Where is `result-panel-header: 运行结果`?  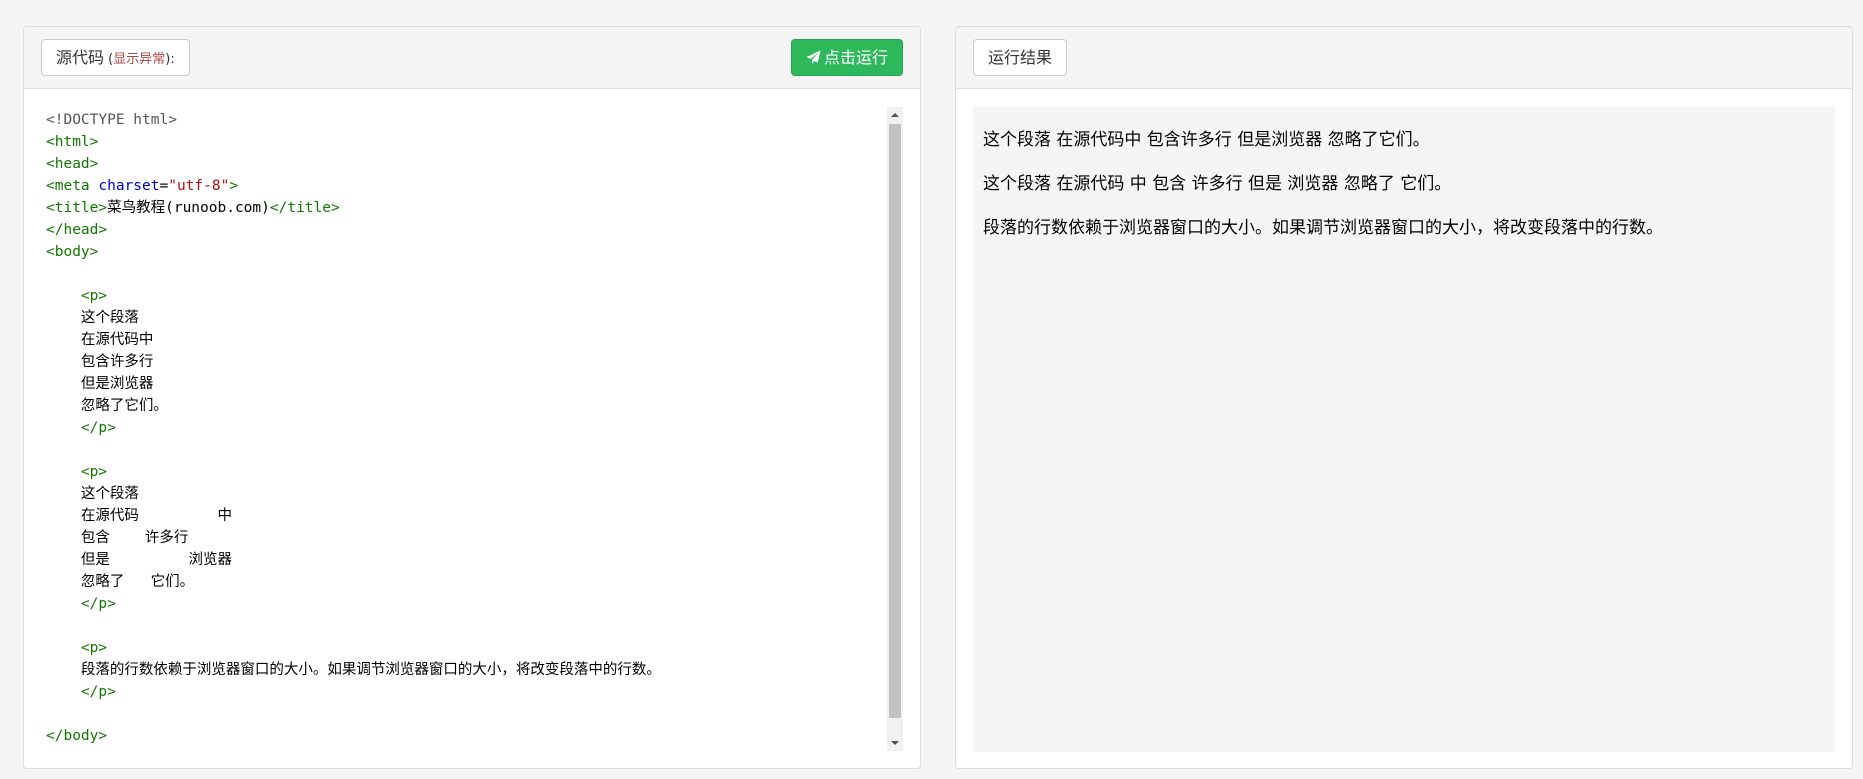 result-panel-header: 运行结果 is located at coordinates (1404, 58).